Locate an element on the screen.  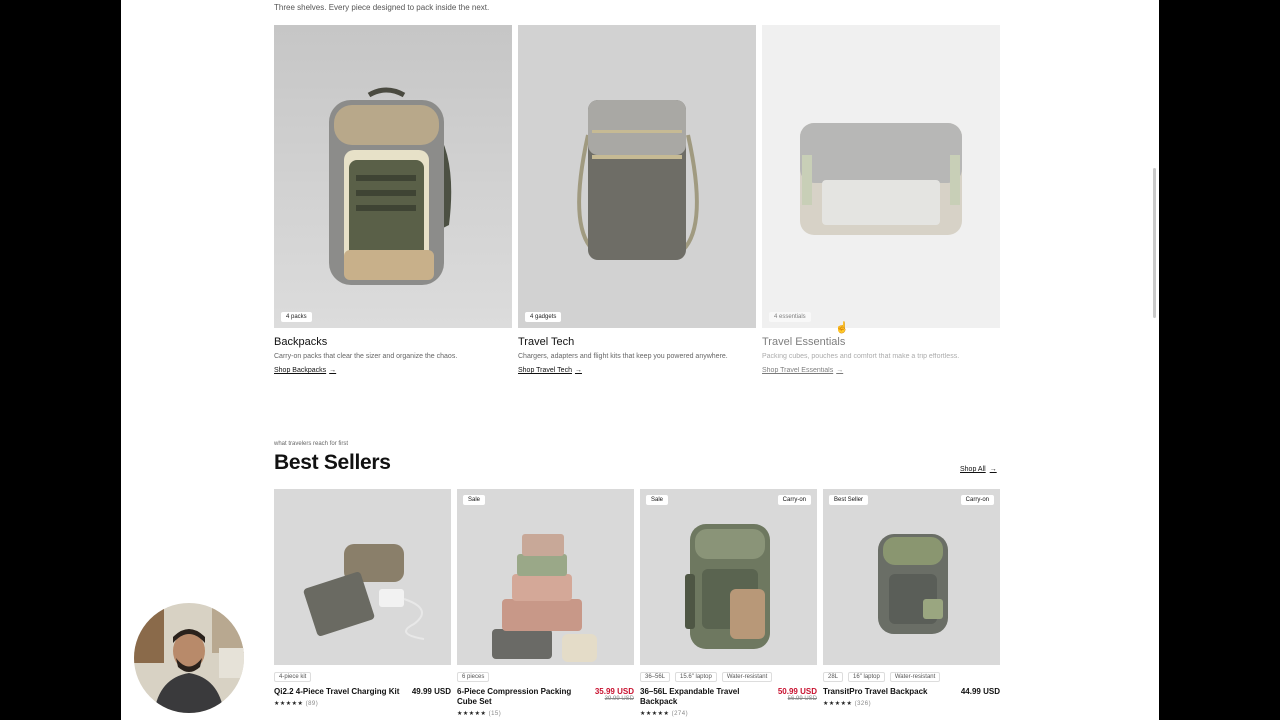
bestsellers-eyebrow: what travelers reach for first is located at coordinates (311, 444).